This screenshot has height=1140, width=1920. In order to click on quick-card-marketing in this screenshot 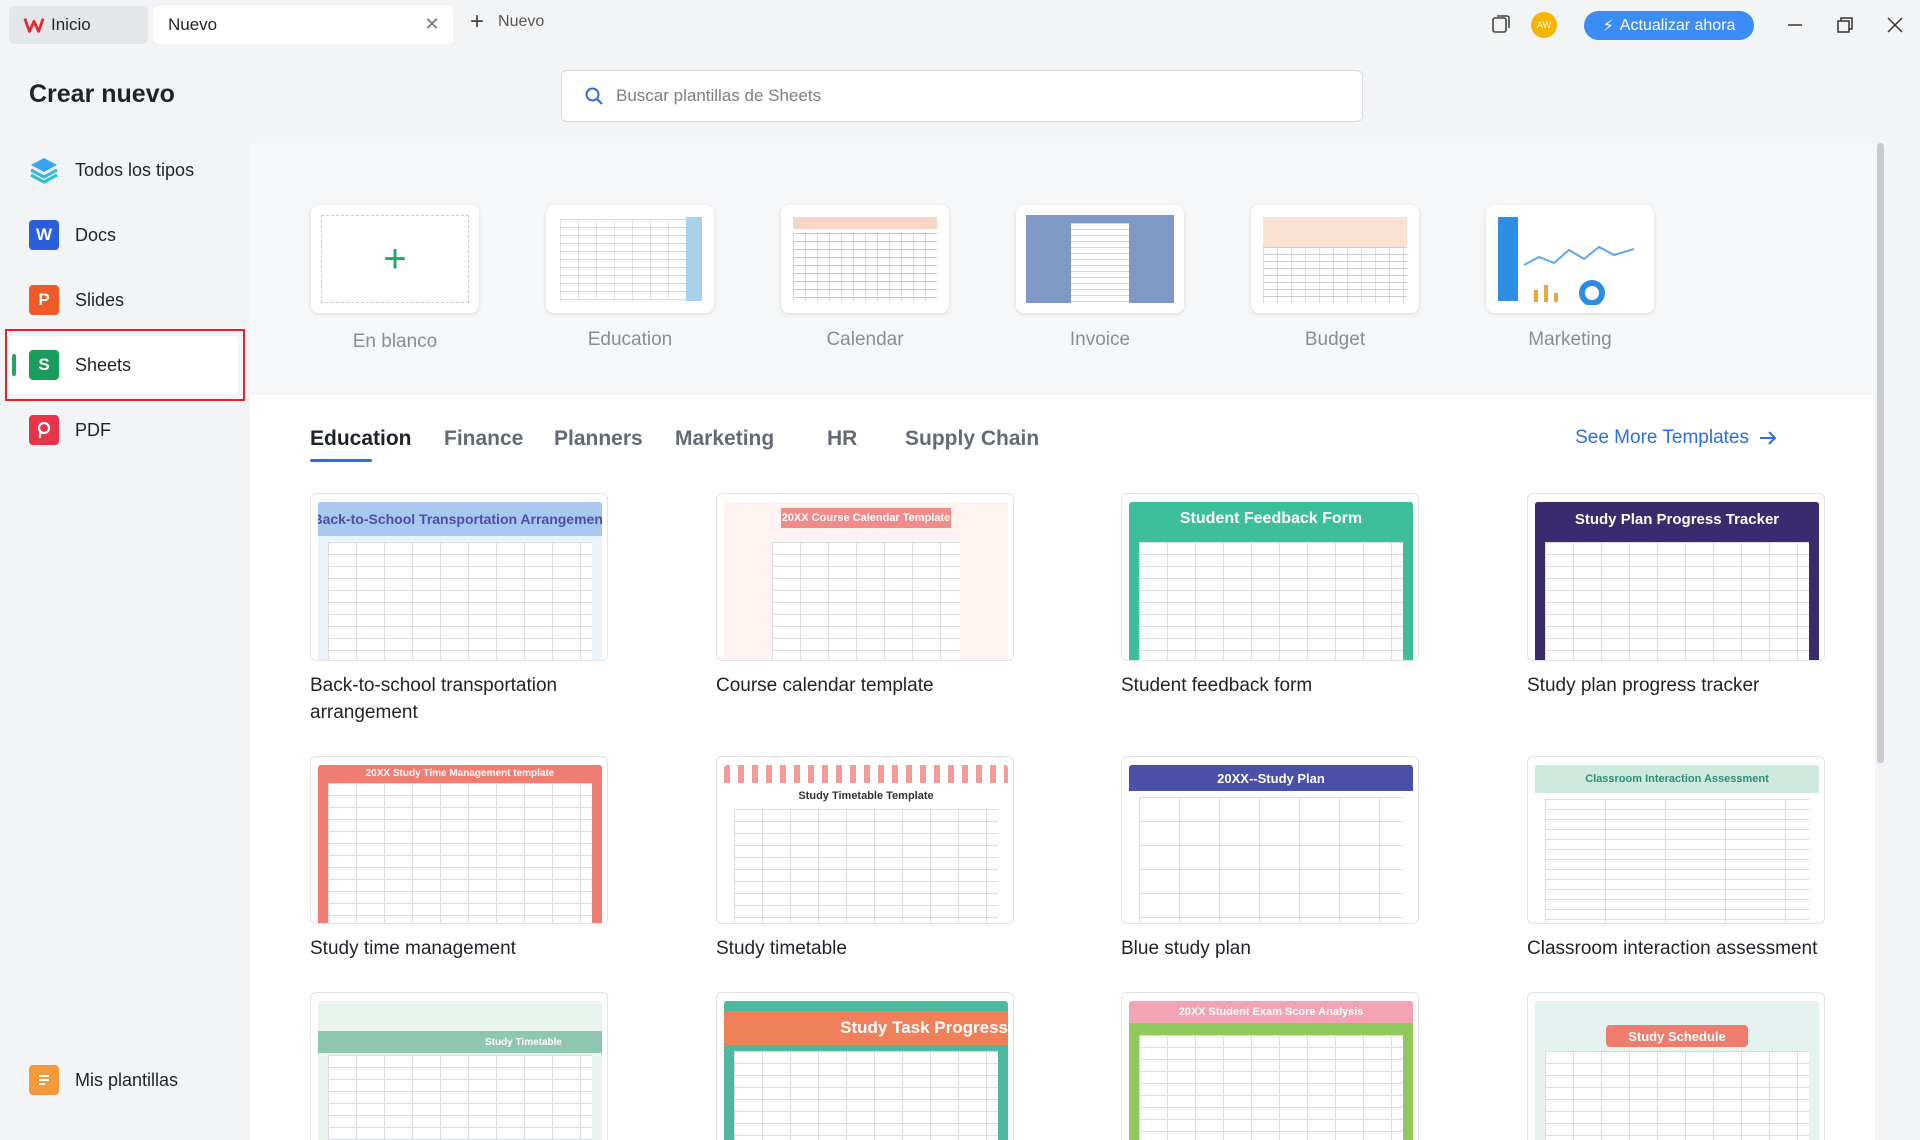, I will do `click(1570, 259)`.